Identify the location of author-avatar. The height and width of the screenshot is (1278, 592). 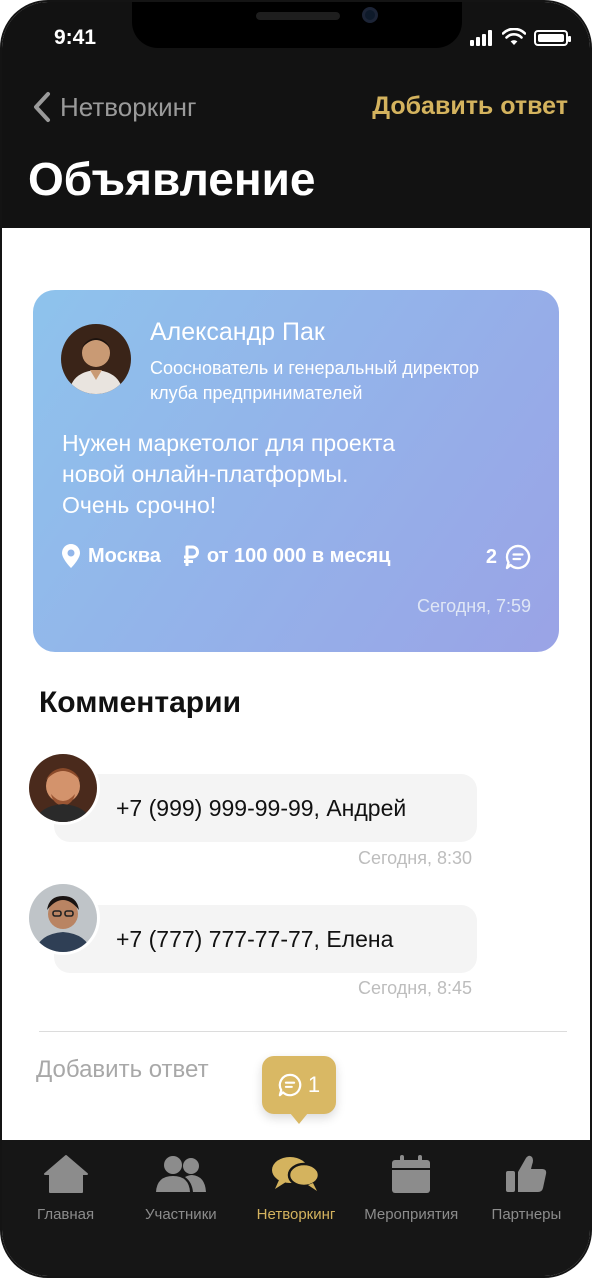
(96, 359).